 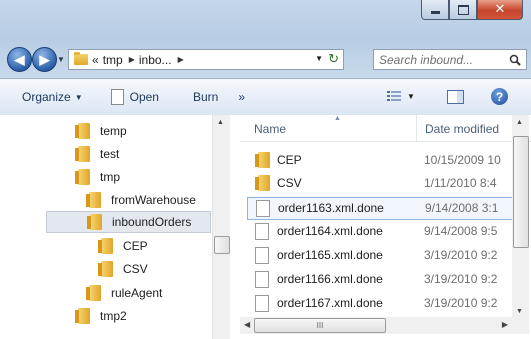 What do you see at coordinates (333, 59) in the screenshot?
I see `refresh-icon: ↻` at bounding box center [333, 59].